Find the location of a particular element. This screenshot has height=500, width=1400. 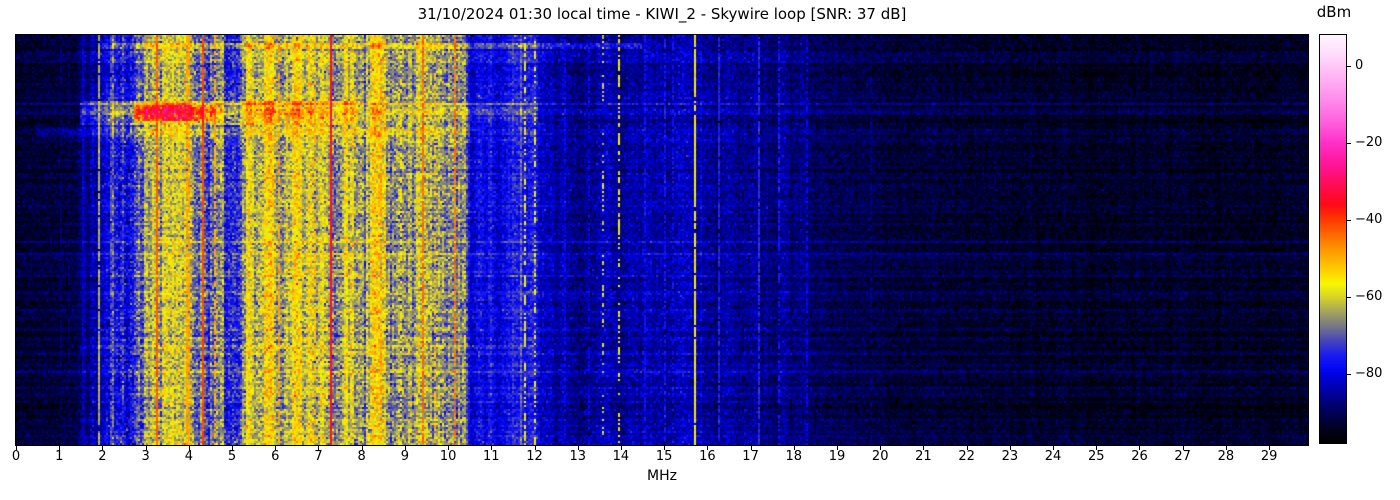

x-tick-label: 26 is located at coordinates (1139, 456).